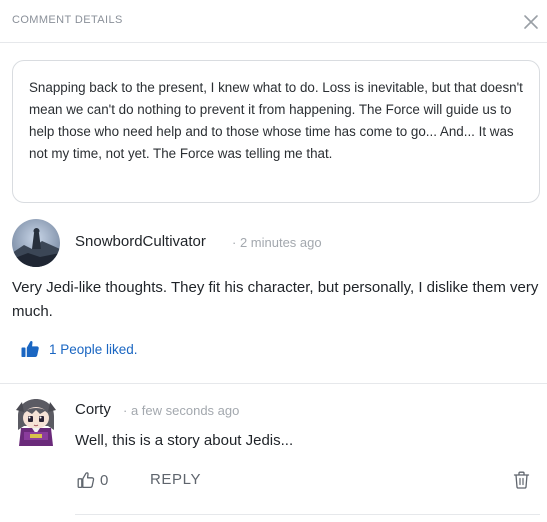 This screenshot has height=522, width=547. What do you see at coordinates (531, 22) in the screenshot?
I see `close-icon` at bounding box center [531, 22].